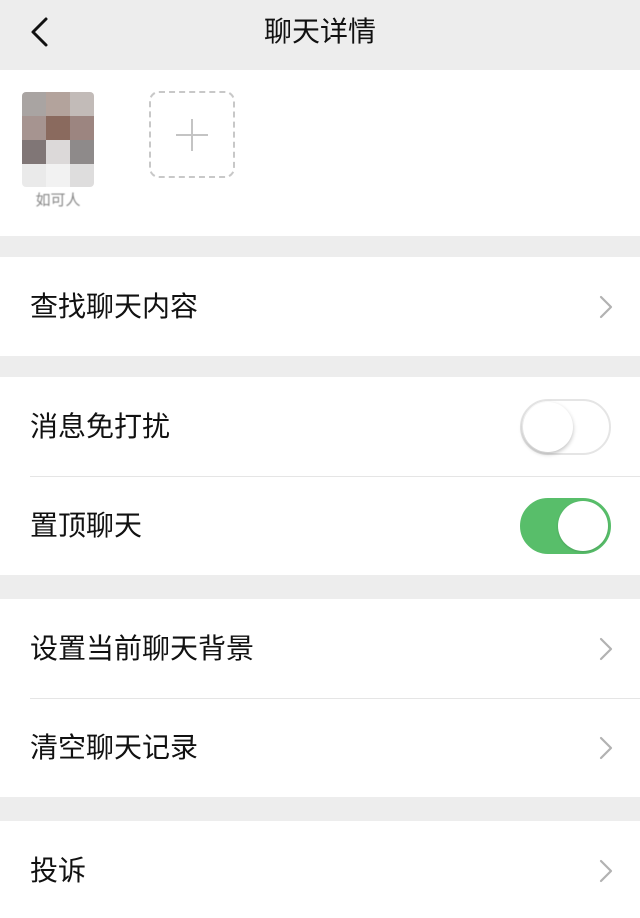 The image size is (640, 918). What do you see at coordinates (320, 747) in the screenshot?
I see `clear-chat-history-row: 清空聊天记录` at bounding box center [320, 747].